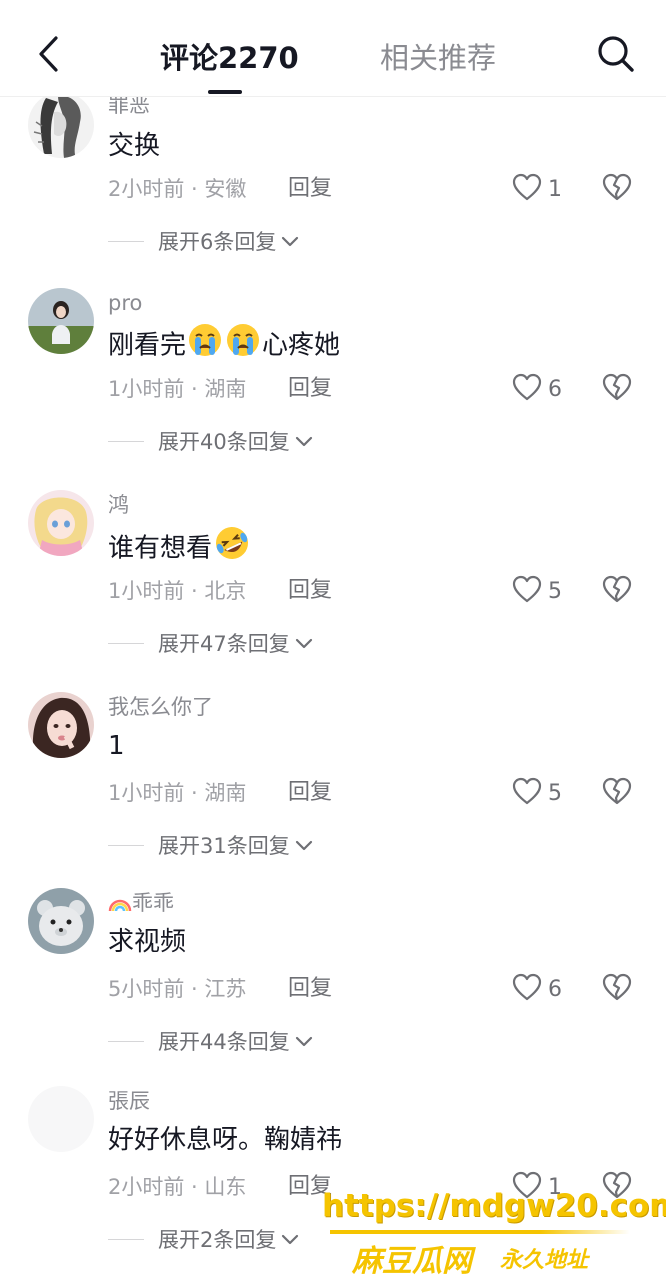  I want to click on like-count: 1, so click(555, 189).